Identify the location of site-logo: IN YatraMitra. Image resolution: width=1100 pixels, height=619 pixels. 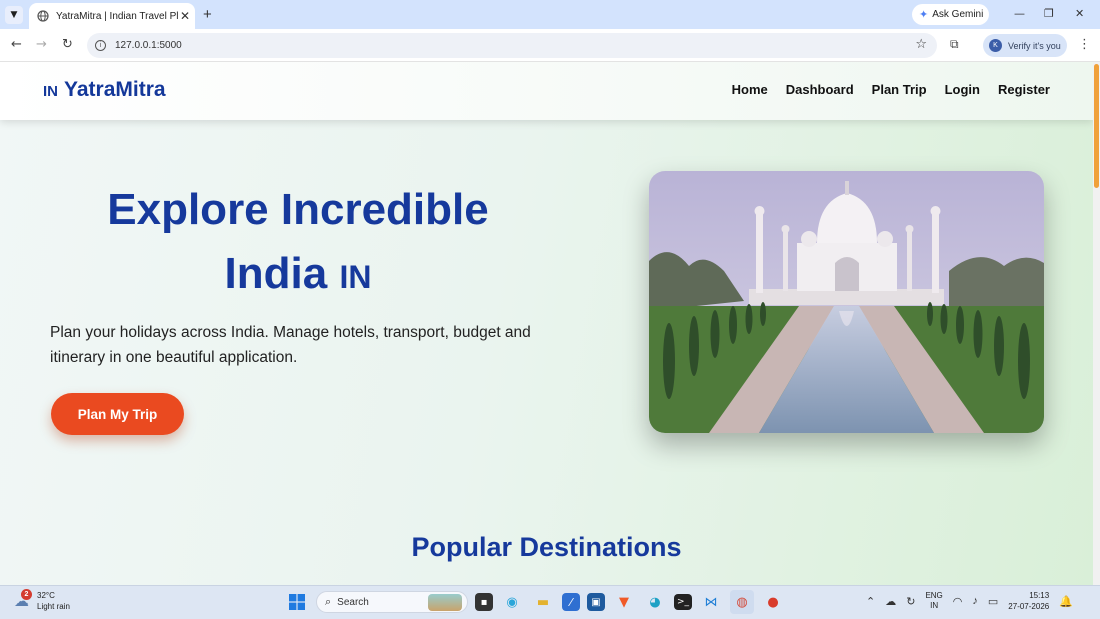
(104, 90).